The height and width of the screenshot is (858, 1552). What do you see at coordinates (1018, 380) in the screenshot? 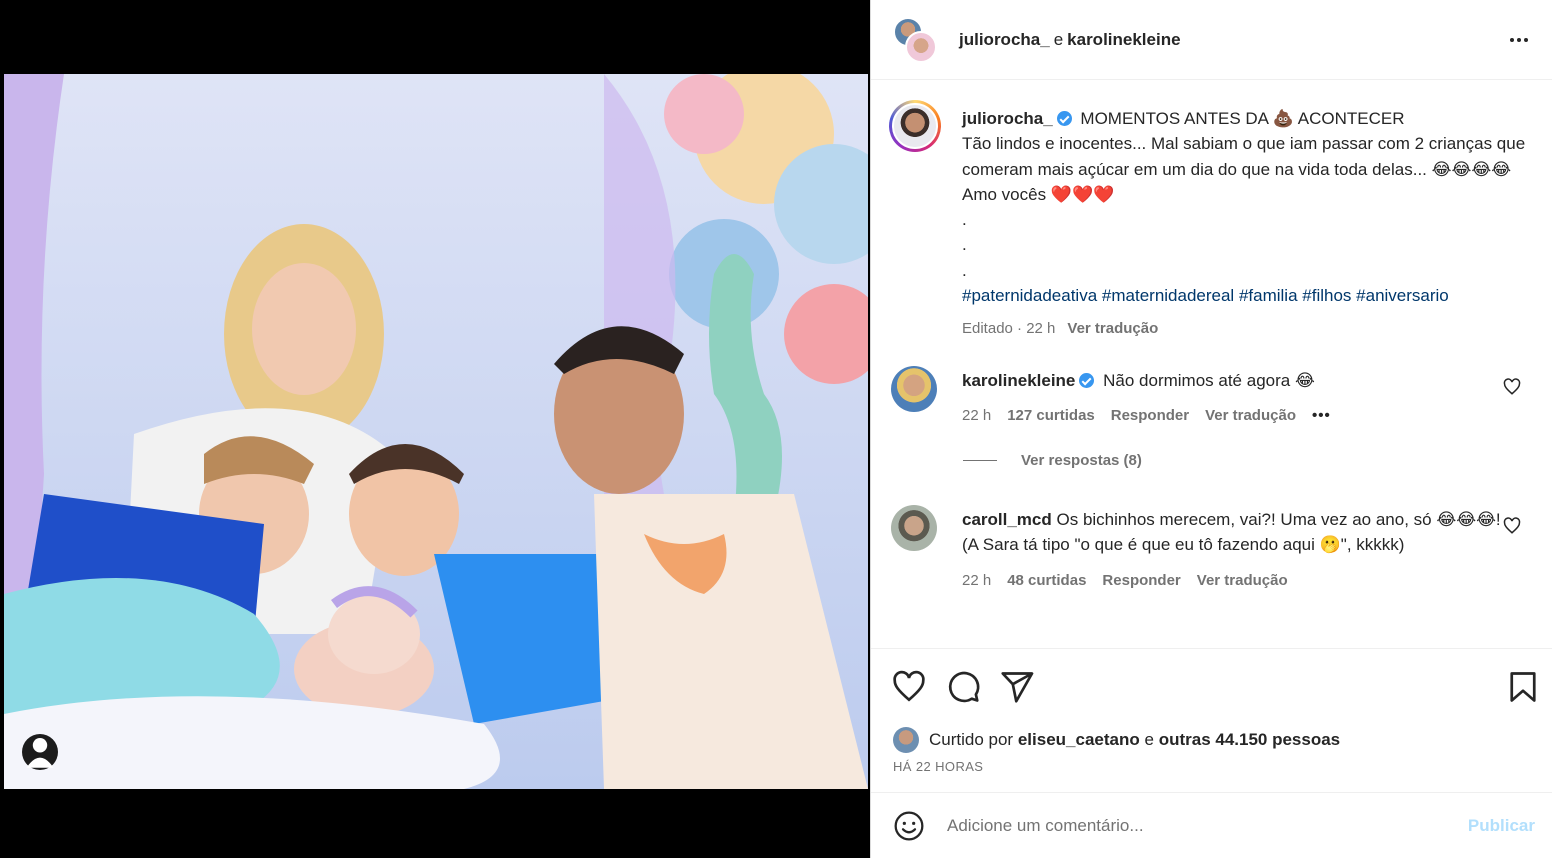
I see `comment-username-link: karolinekleine` at bounding box center [1018, 380].